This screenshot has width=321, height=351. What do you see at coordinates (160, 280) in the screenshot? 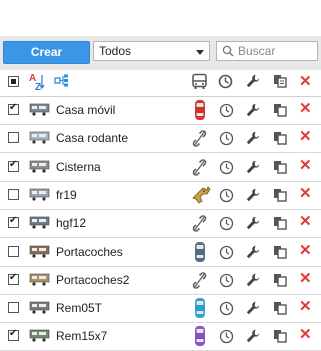
I see `table-row: Portacoches2 ✕` at bounding box center [160, 280].